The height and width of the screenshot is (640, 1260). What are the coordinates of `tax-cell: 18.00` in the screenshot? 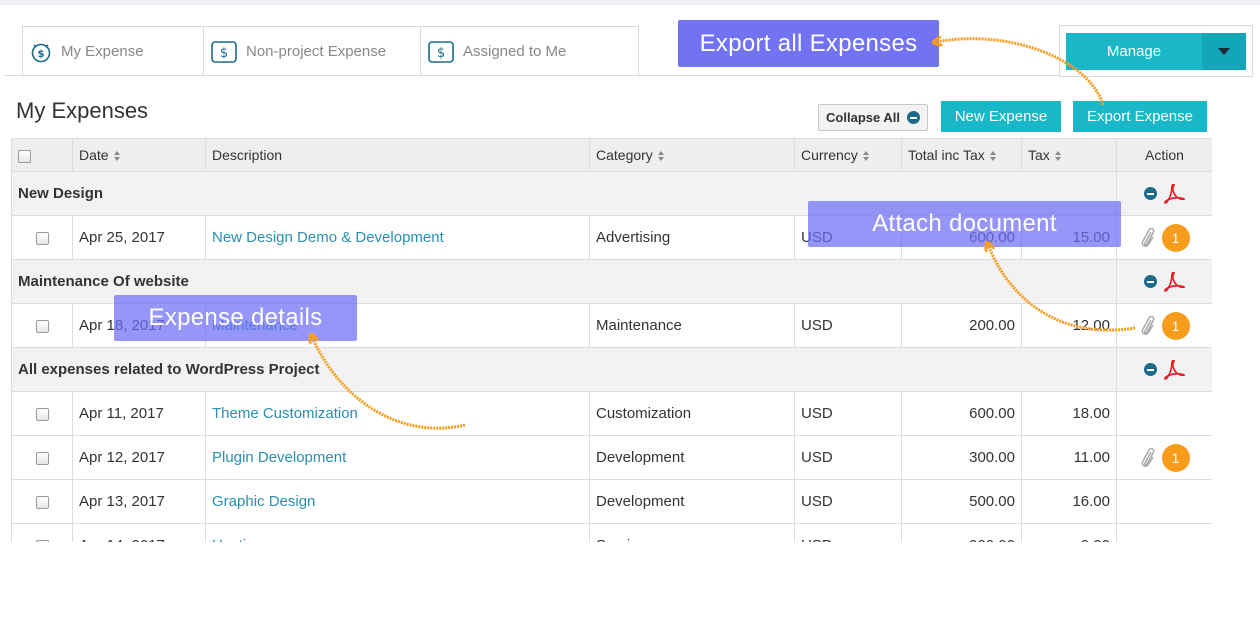 It's located at (1069, 413).